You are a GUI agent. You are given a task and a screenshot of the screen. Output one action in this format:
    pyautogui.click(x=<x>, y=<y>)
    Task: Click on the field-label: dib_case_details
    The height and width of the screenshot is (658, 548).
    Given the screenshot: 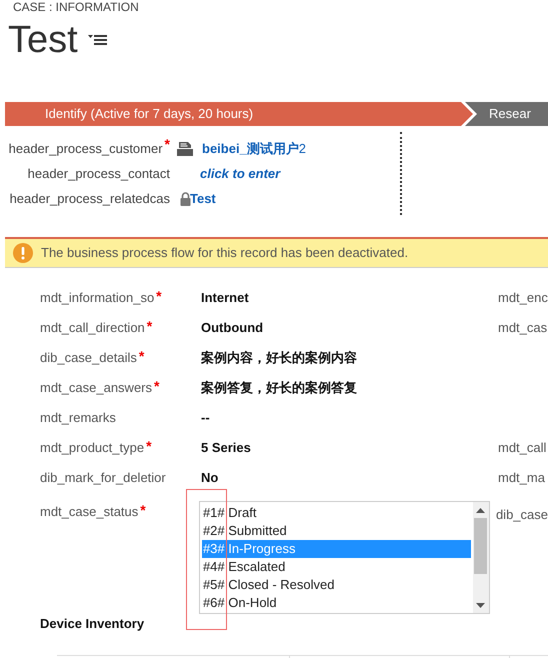 What is the action you would take?
    pyautogui.click(x=88, y=357)
    